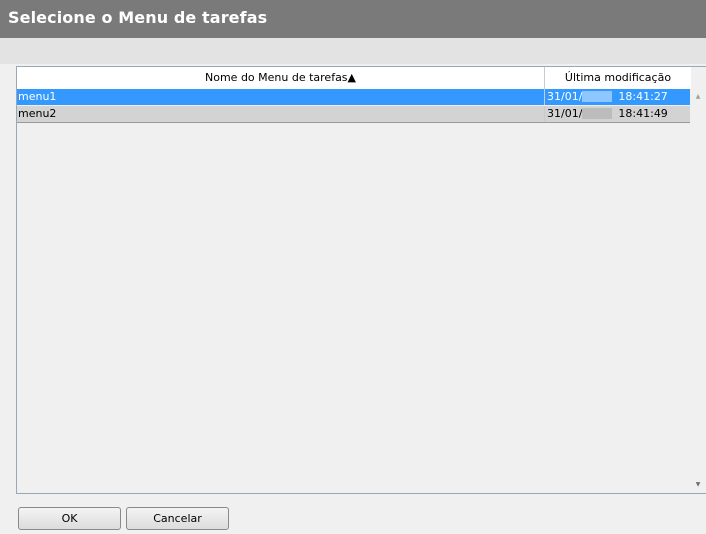 Image resolution: width=706 pixels, height=534 pixels. What do you see at coordinates (280, 78) in the screenshot?
I see `column-header-name: Nome do Menu de tarefas▲` at bounding box center [280, 78].